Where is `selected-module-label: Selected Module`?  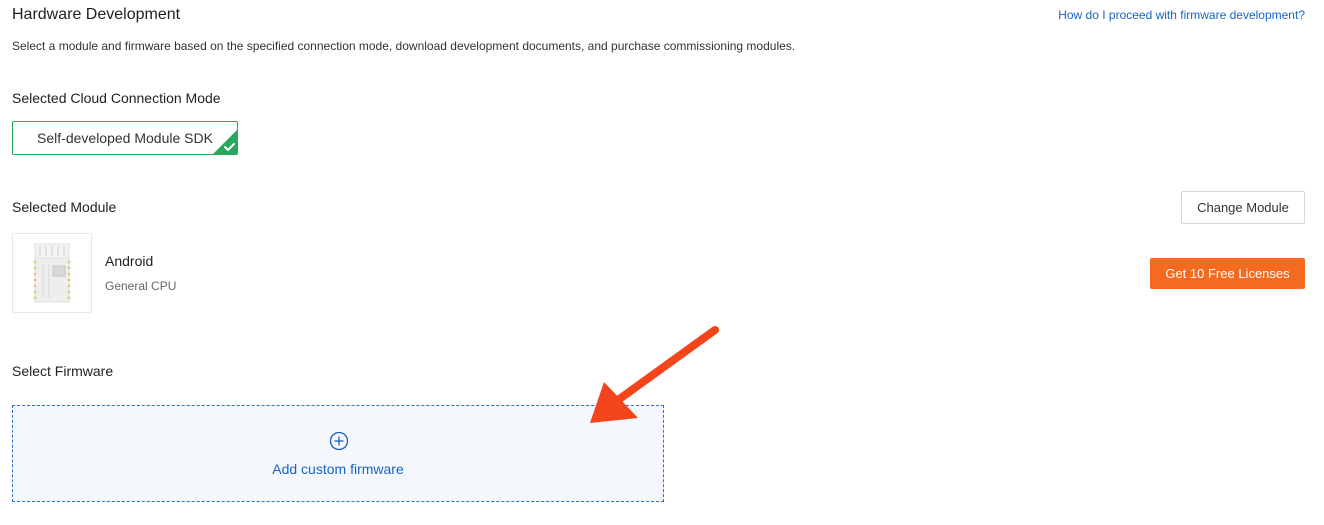 selected-module-label: Selected Module is located at coordinates (64, 207).